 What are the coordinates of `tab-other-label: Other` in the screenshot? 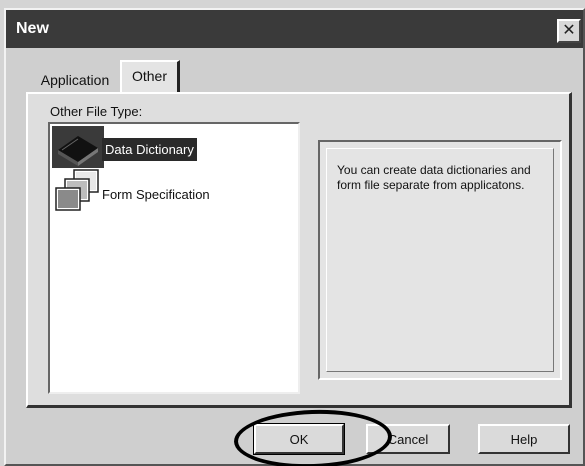 It's located at (149, 76).